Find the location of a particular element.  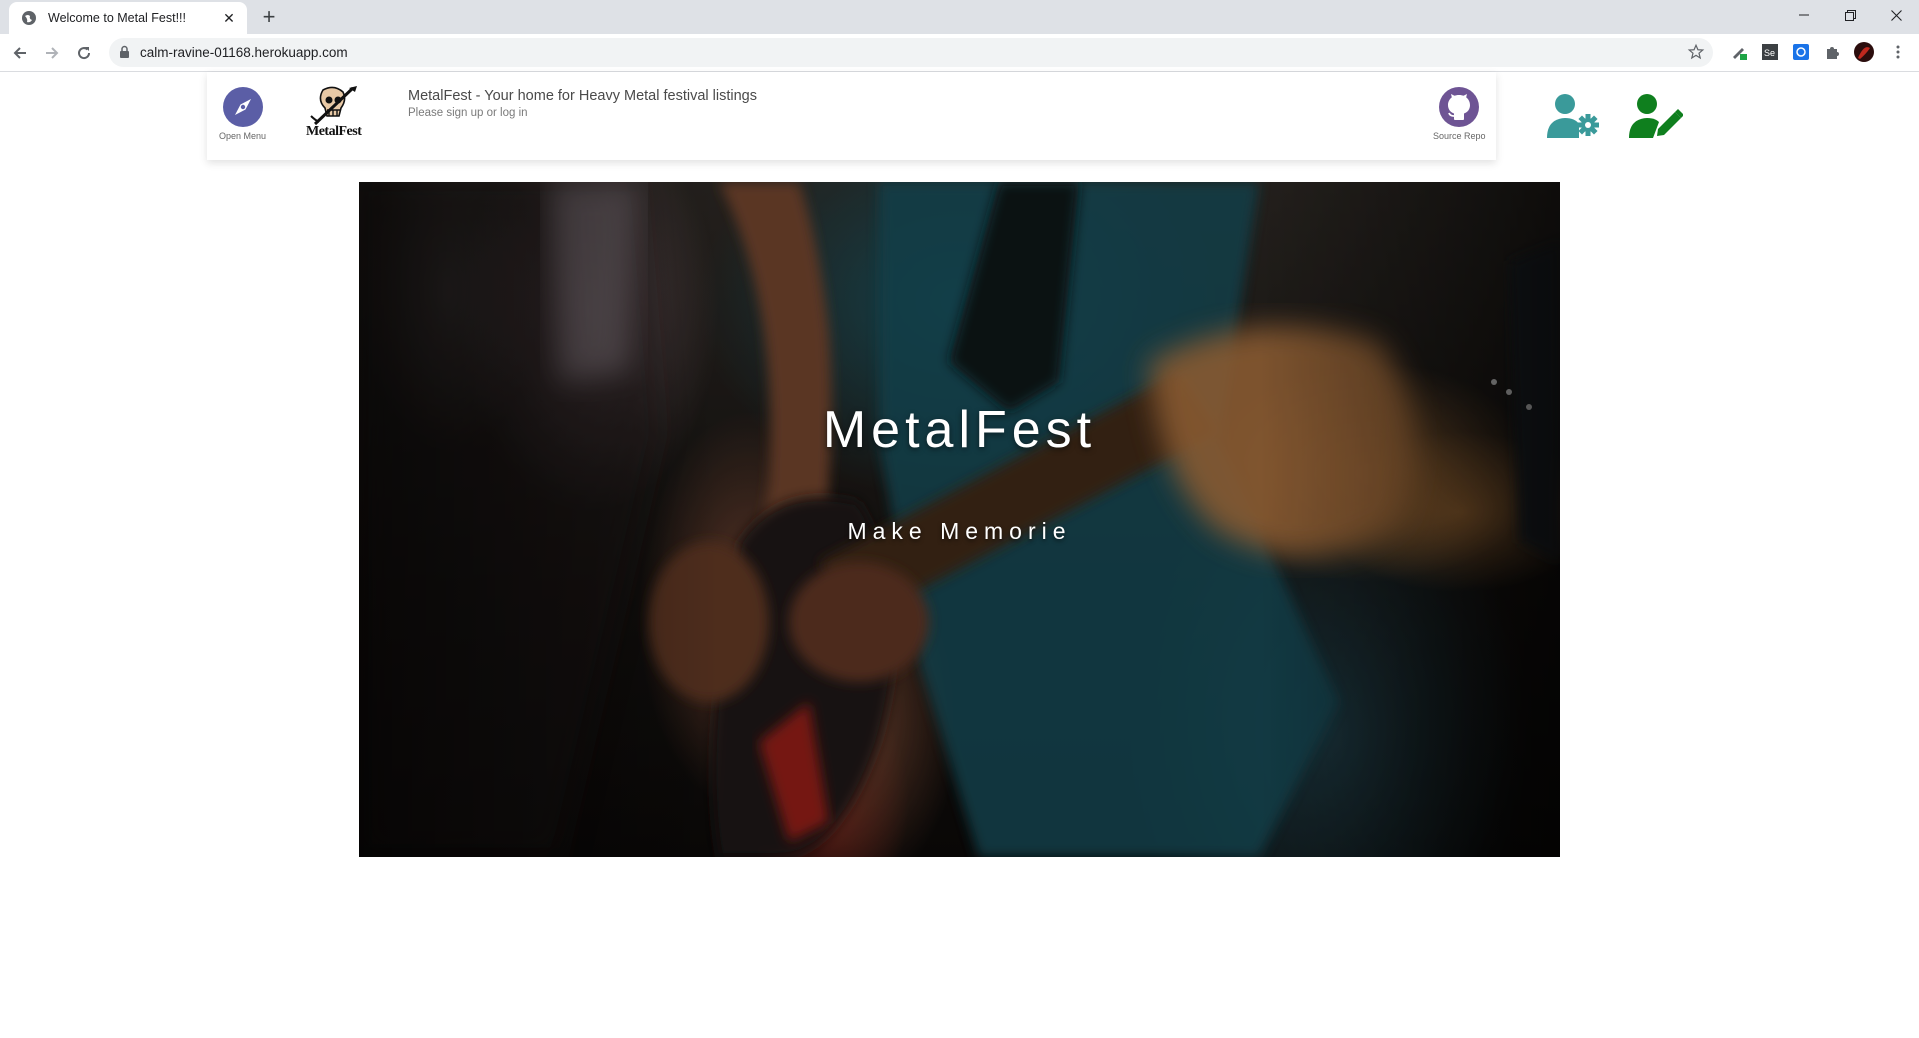

user-settings-button is located at coordinates (1573, 118).